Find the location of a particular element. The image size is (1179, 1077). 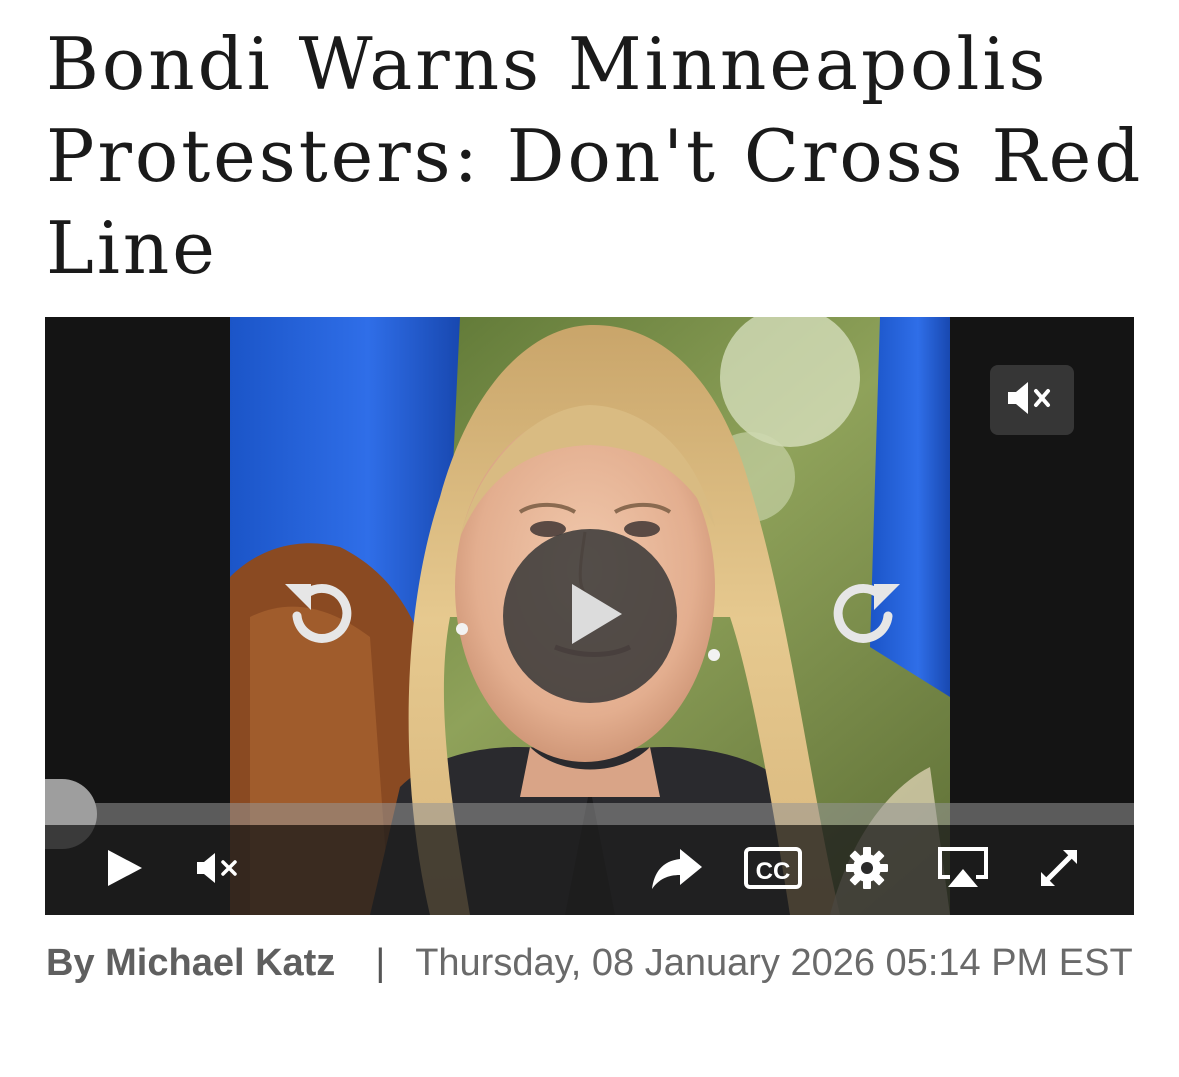

big-play-button is located at coordinates (590, 616).